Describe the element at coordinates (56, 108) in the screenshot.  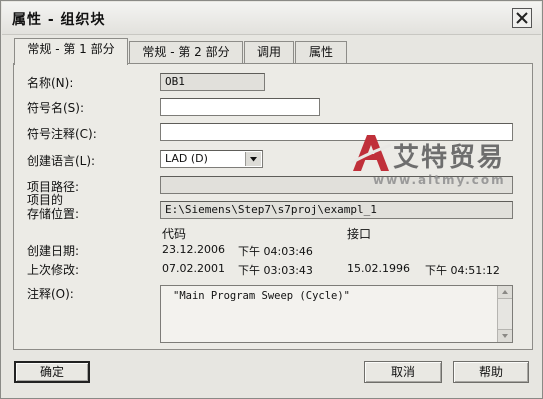
I see `symbol-name-label: 符号名(S):` at that location.